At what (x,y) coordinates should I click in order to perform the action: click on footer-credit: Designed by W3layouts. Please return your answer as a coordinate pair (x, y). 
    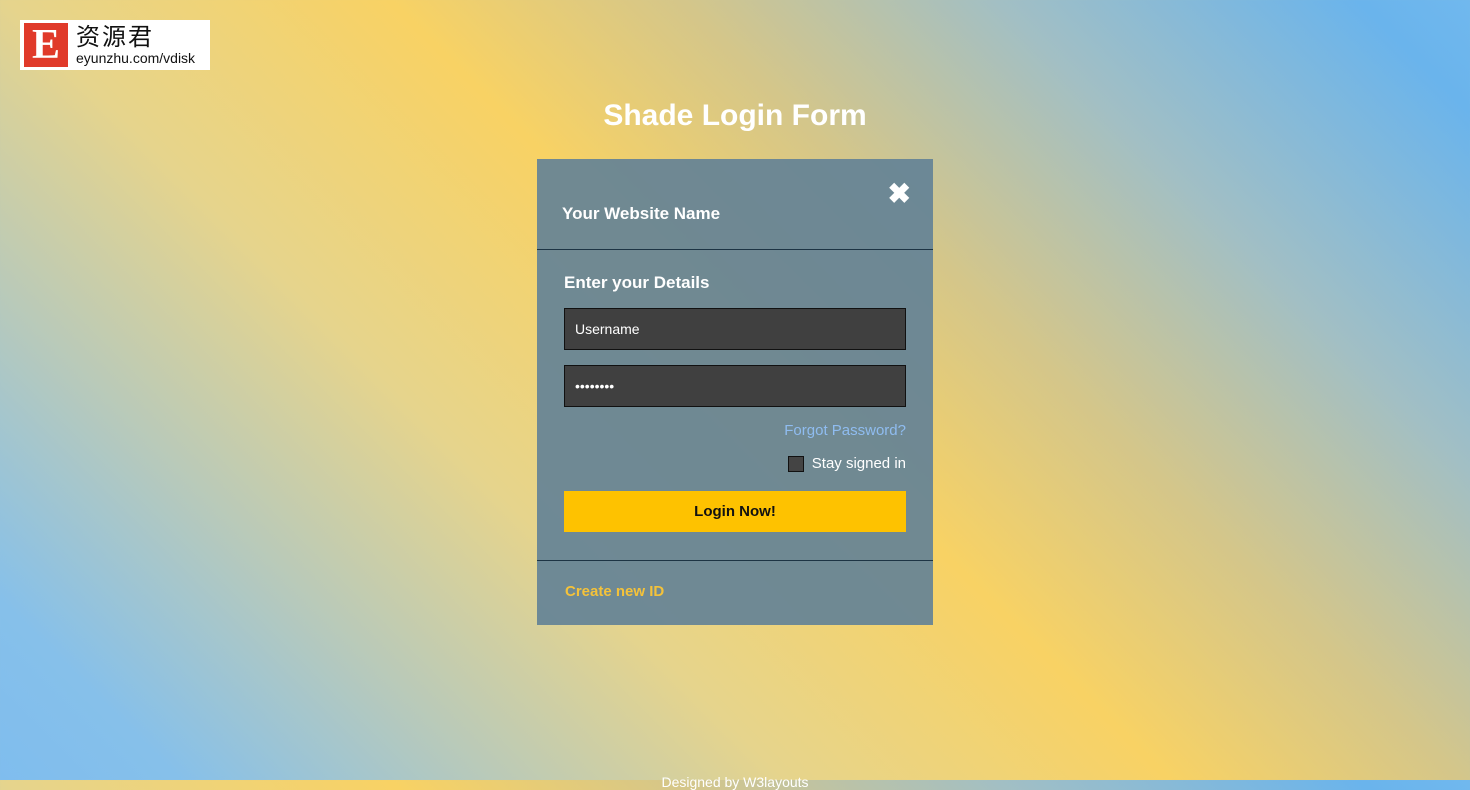
    Looking at the image, I should click on (735, 782).